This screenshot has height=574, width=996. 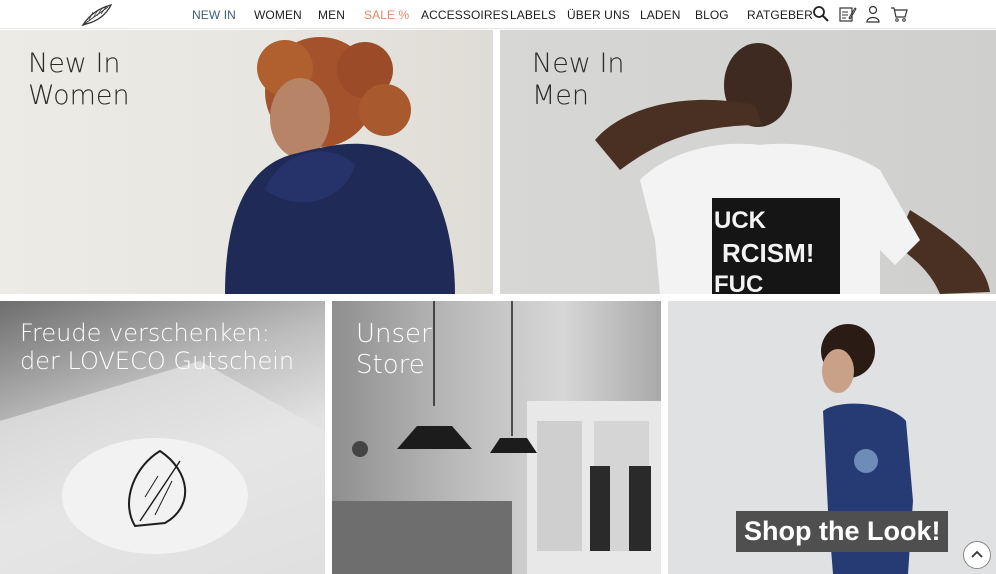 I want to click on nav-laden: LADEN, so click(x=667, y=15).